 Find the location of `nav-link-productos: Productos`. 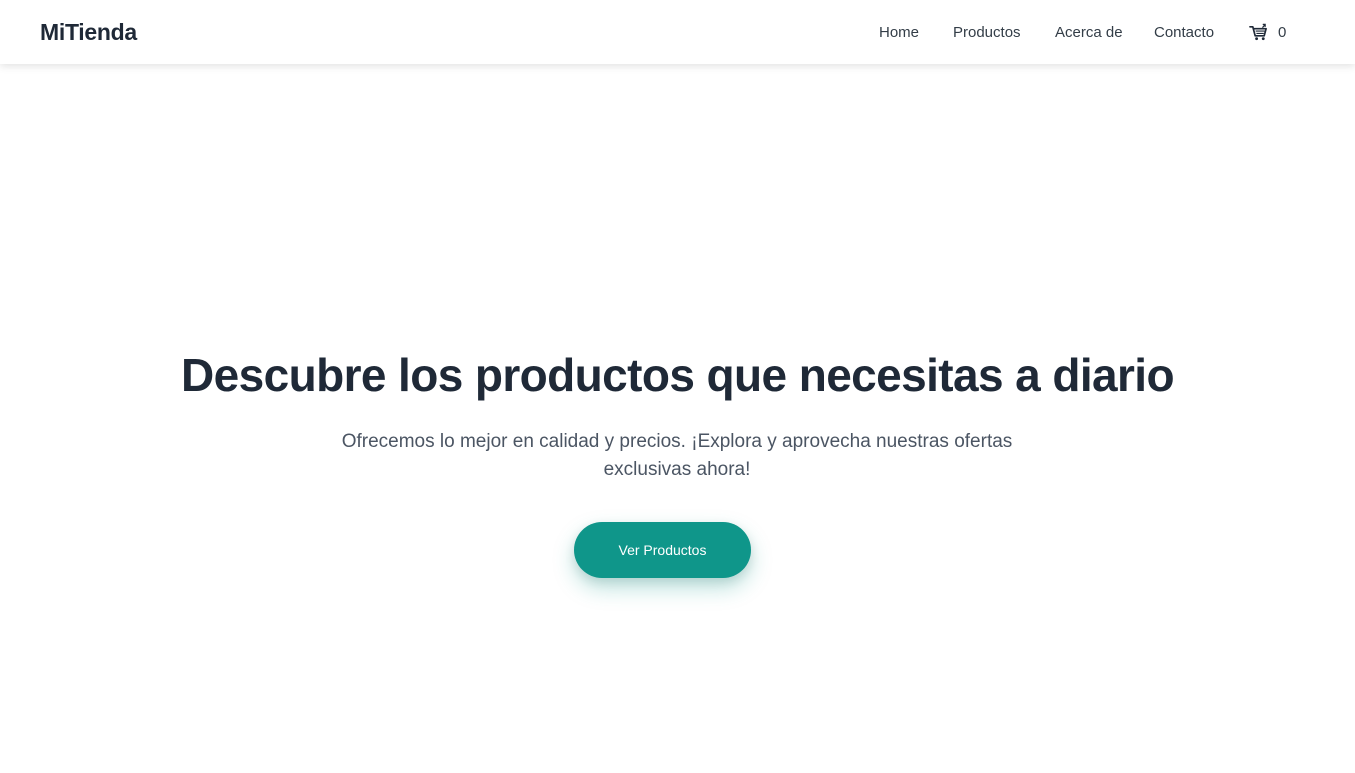

nav-link-productos: Productos is located at coordinates (987, 32).